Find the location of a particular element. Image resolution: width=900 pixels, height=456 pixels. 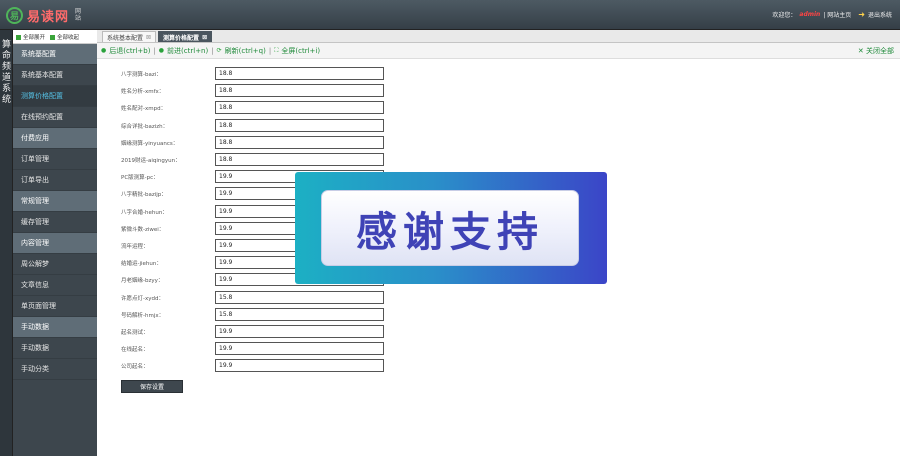

sidebar-item: 文章信息 is located at coordinates (55, 285).